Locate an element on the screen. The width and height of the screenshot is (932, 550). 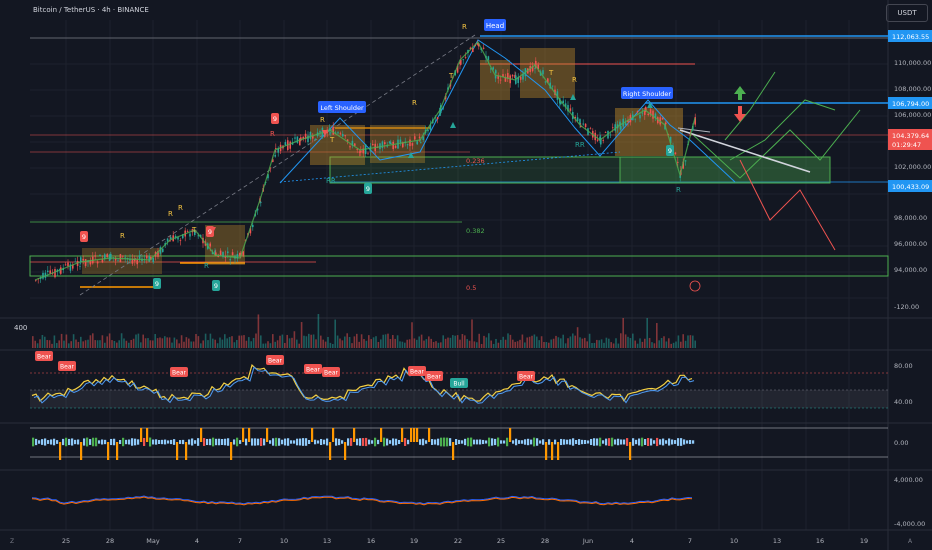
left-shoulder-text: Left Shoulder is located at coordinates (342, 108).